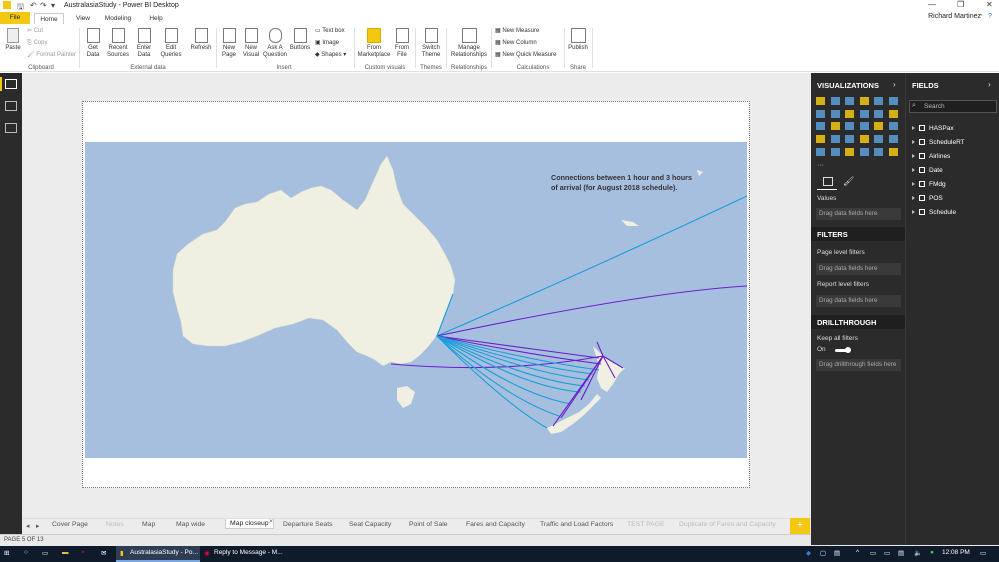 Image resolution: width=999 pixels, height=562 pixels. I want to click on field-table-item: POS, so click(927, 198).